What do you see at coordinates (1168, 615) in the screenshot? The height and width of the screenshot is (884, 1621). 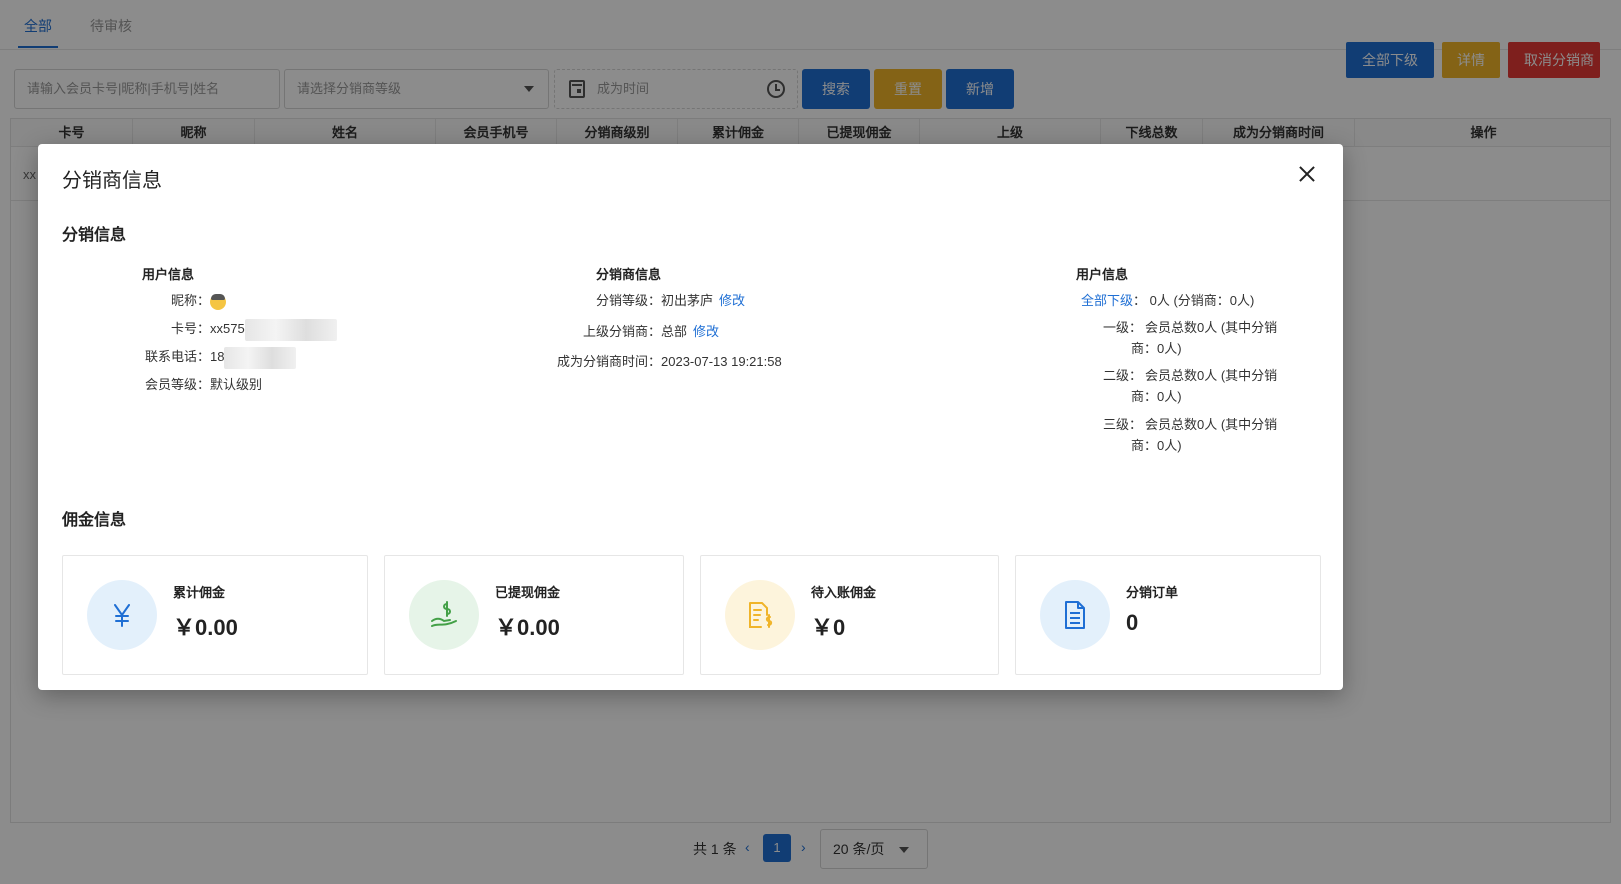 I see `card-distribution-orders: 分销订单 0` at bounding box center [1168, 615].